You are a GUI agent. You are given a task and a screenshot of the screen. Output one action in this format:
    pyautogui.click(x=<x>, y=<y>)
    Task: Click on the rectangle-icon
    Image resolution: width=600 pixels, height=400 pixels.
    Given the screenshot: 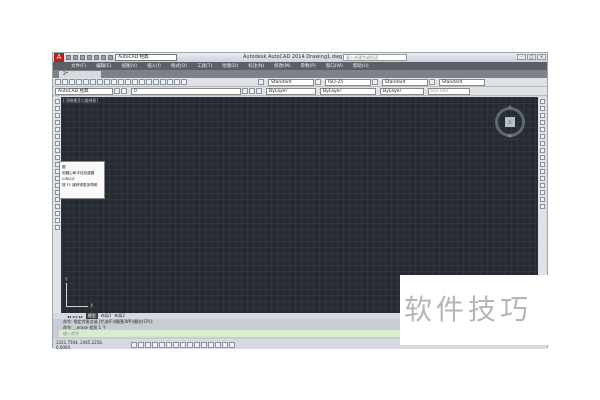 What is the action you would take?
    pyautogui.click(x=57, y=129)
    